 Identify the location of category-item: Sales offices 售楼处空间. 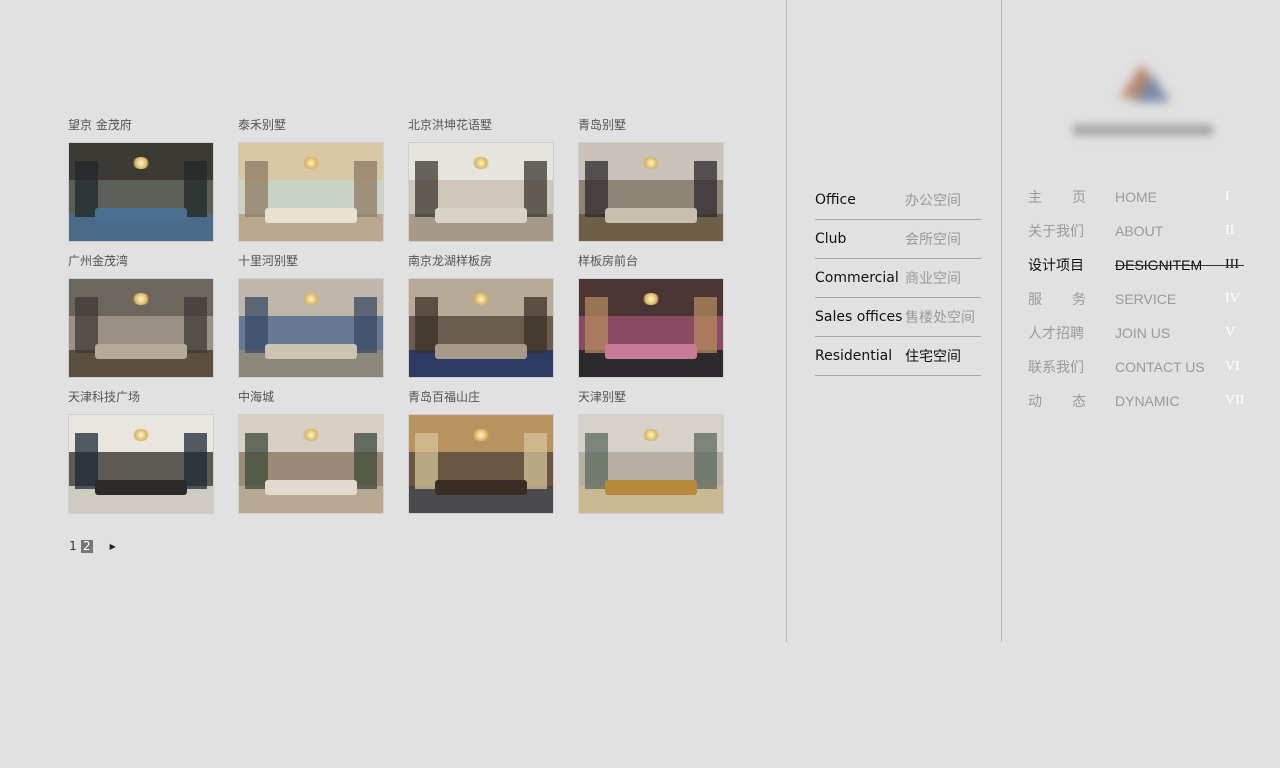
(898, 317).